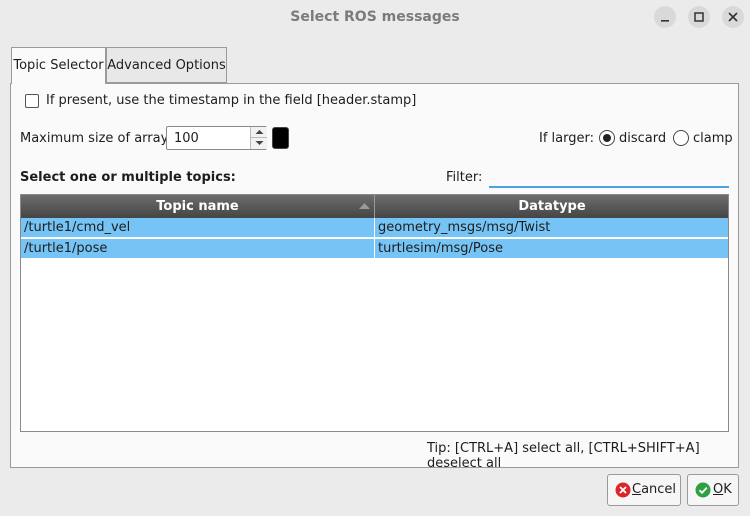 The width and height of the screenshot is (750, 516). What do you see at coordinates (166, 65) in the screenshot?
I see `tab-advanced-options: Advanced Options` at bounding box center [166, 65].